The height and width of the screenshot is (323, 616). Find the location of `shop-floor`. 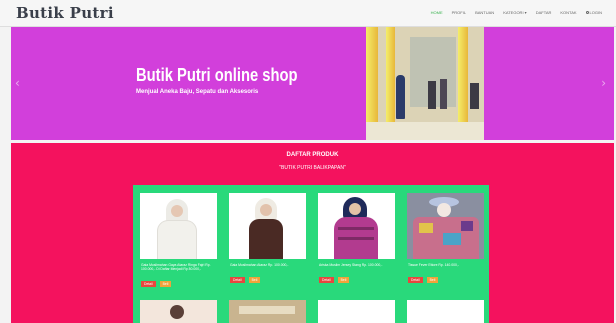

shop-floor is located at coordinates (425, 131).